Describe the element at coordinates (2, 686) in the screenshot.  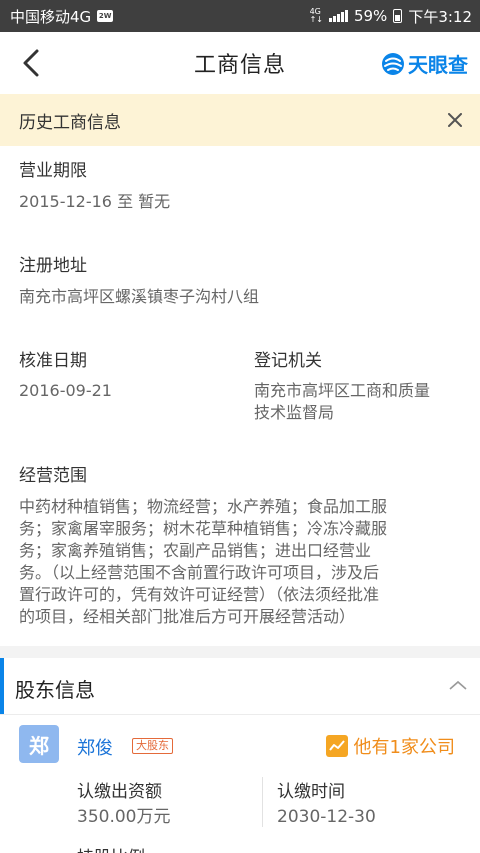
I see `section-accent-bar` at that location.